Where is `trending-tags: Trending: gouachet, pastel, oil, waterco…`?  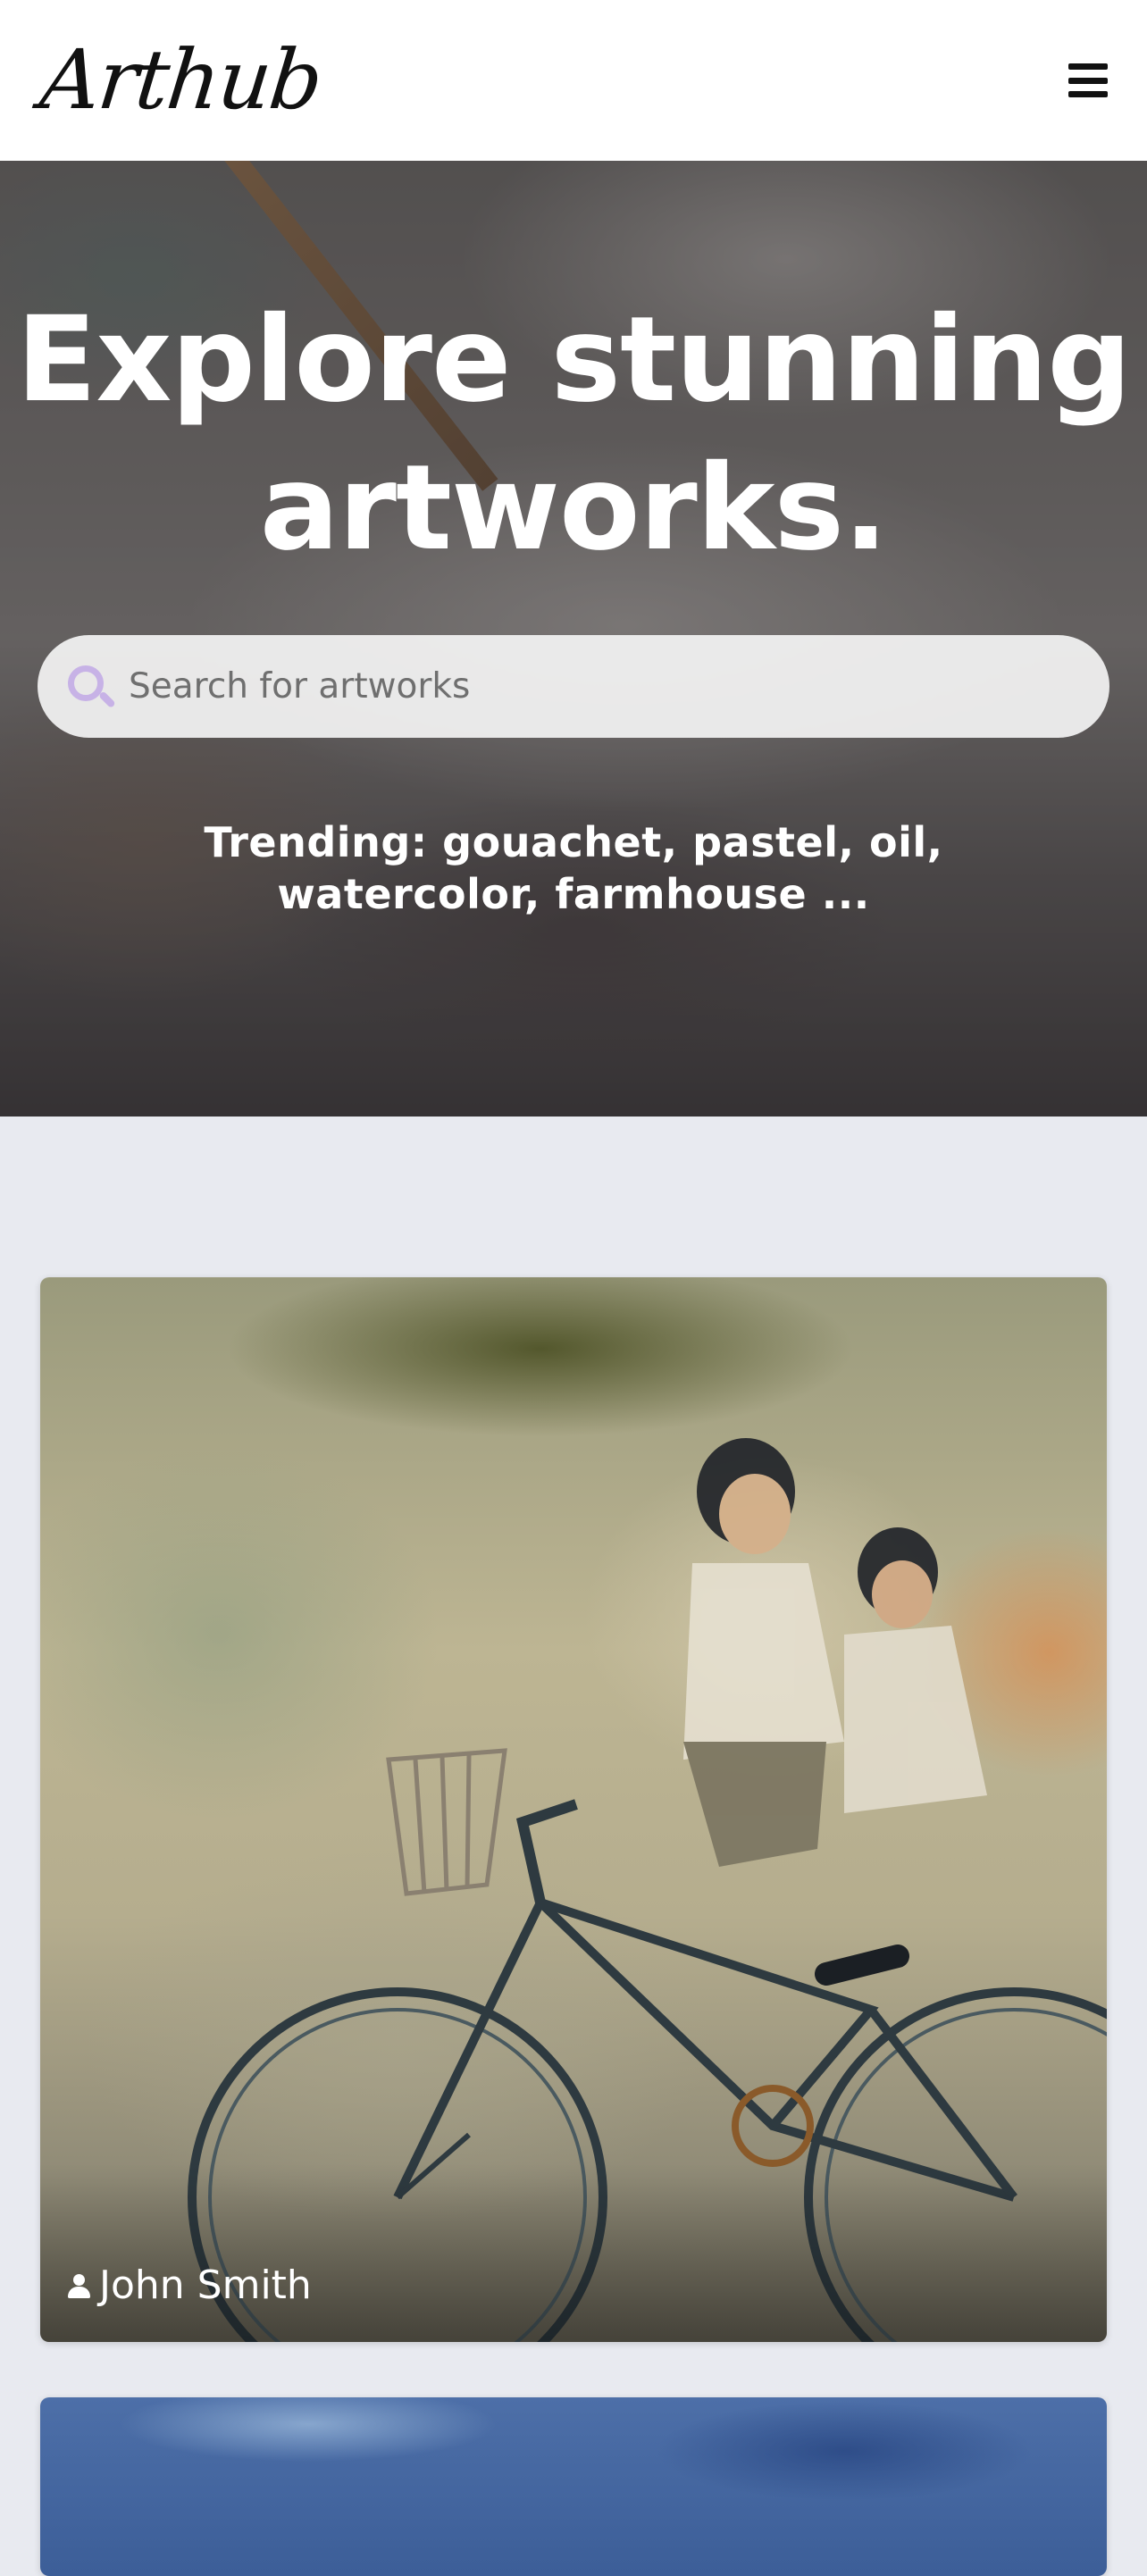
trending-tags: Trending: gouachet, pastel, oil, waterco… is located at coordinates (573, 868).